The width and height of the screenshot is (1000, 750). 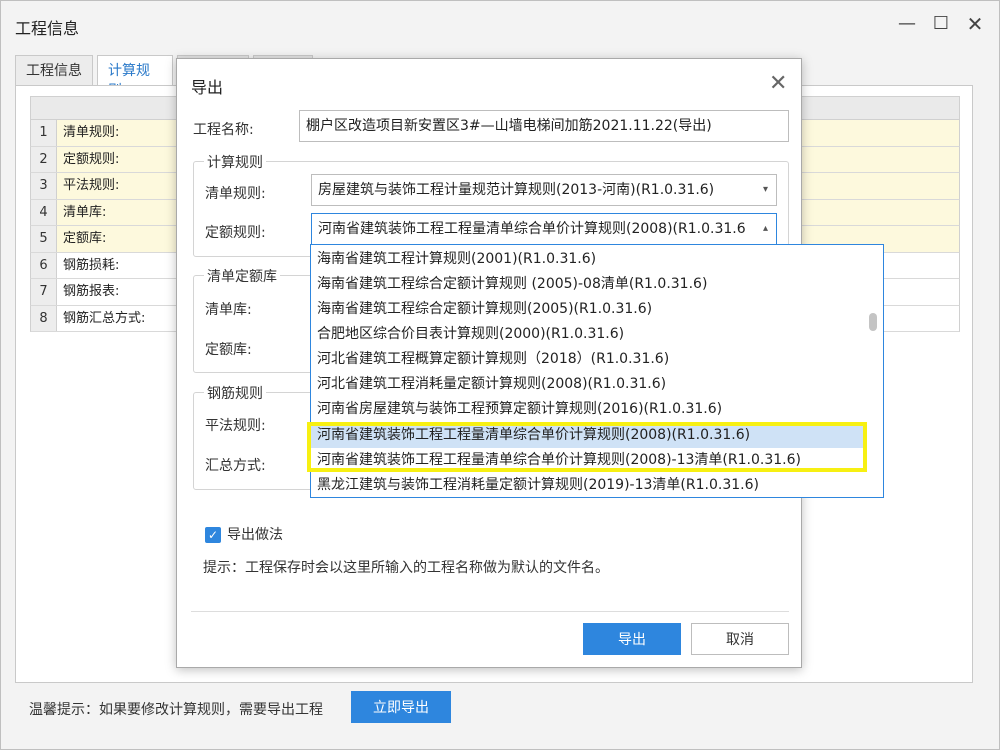 What do you see at coordinates (44, 292) in the screenshot?
I see `row-number: 7` at bounding box center [44, 292].